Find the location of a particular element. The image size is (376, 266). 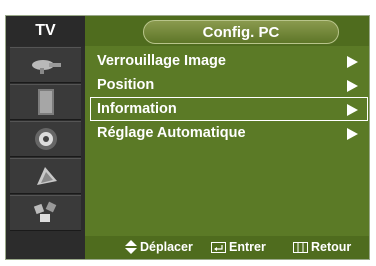

page-title: Config. PC is located at coordinates (241, 32).